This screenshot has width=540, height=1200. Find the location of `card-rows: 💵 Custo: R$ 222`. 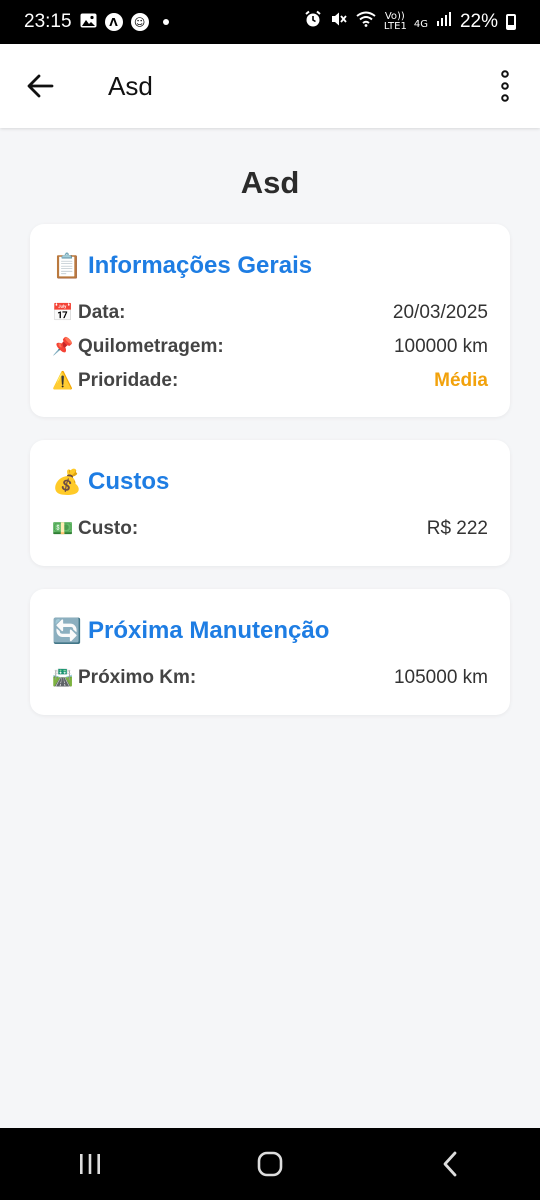

card-rows: 💵 Custo: R$ 222 is located at coordinates (270, 529).